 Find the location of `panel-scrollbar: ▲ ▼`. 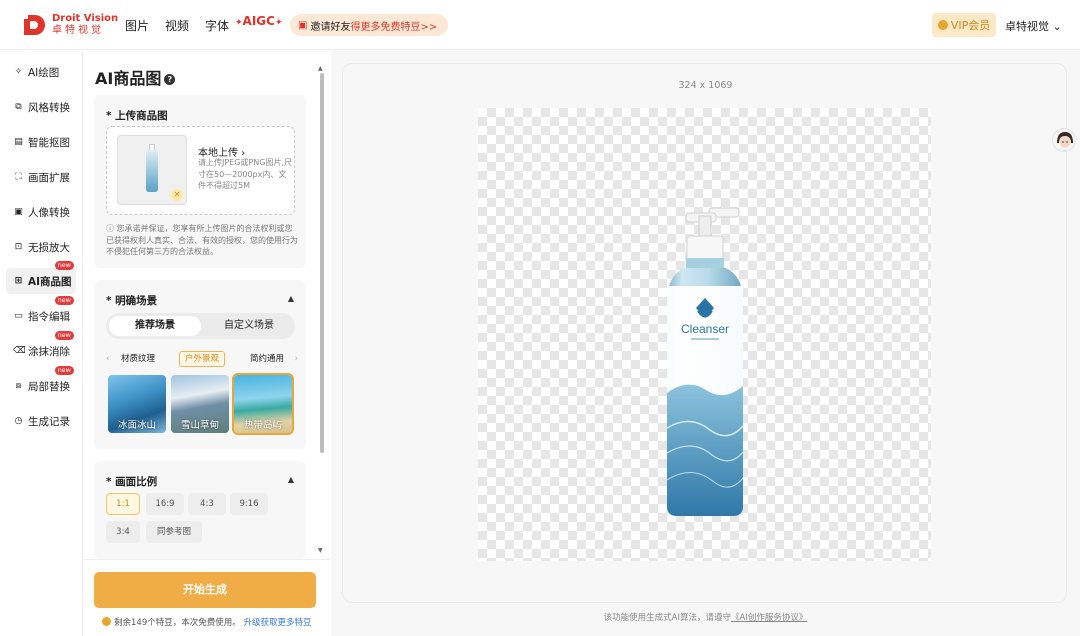

panel-scrollbar: ▲ ▼ is located at coordinates (322, 310).